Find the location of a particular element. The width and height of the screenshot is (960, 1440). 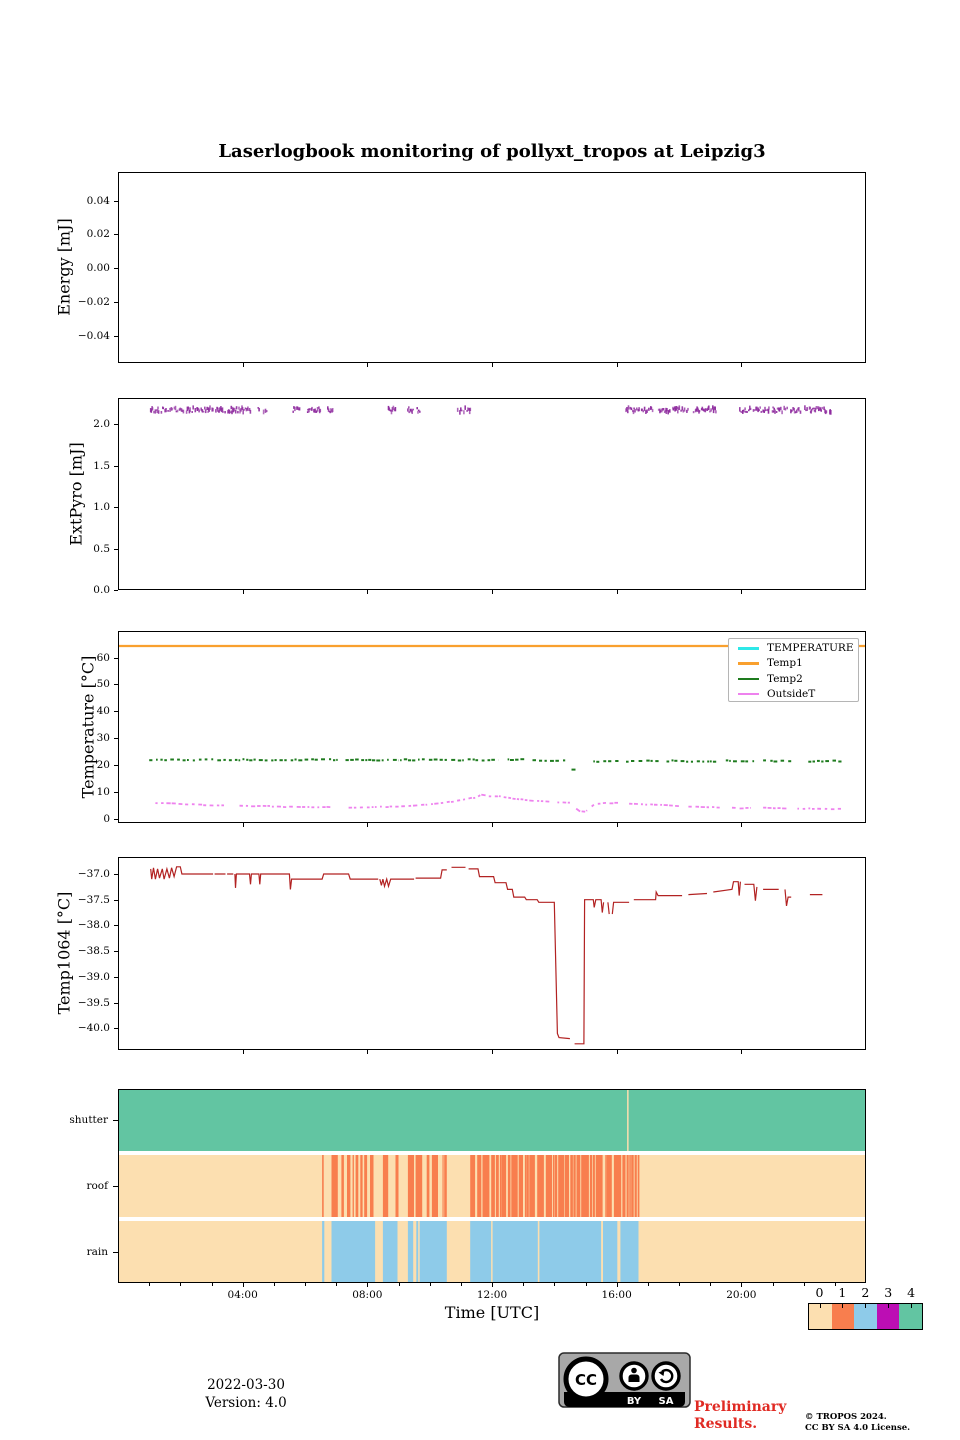

colorbar-label: 0 is located at coordinates (819, 1292).